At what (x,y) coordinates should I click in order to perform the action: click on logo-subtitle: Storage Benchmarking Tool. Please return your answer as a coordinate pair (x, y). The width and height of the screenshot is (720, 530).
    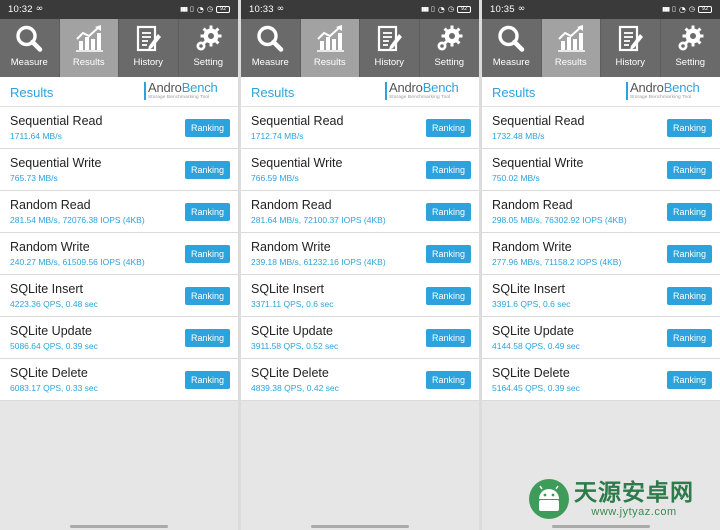
    Looking at the image, I should click on (661, 97).